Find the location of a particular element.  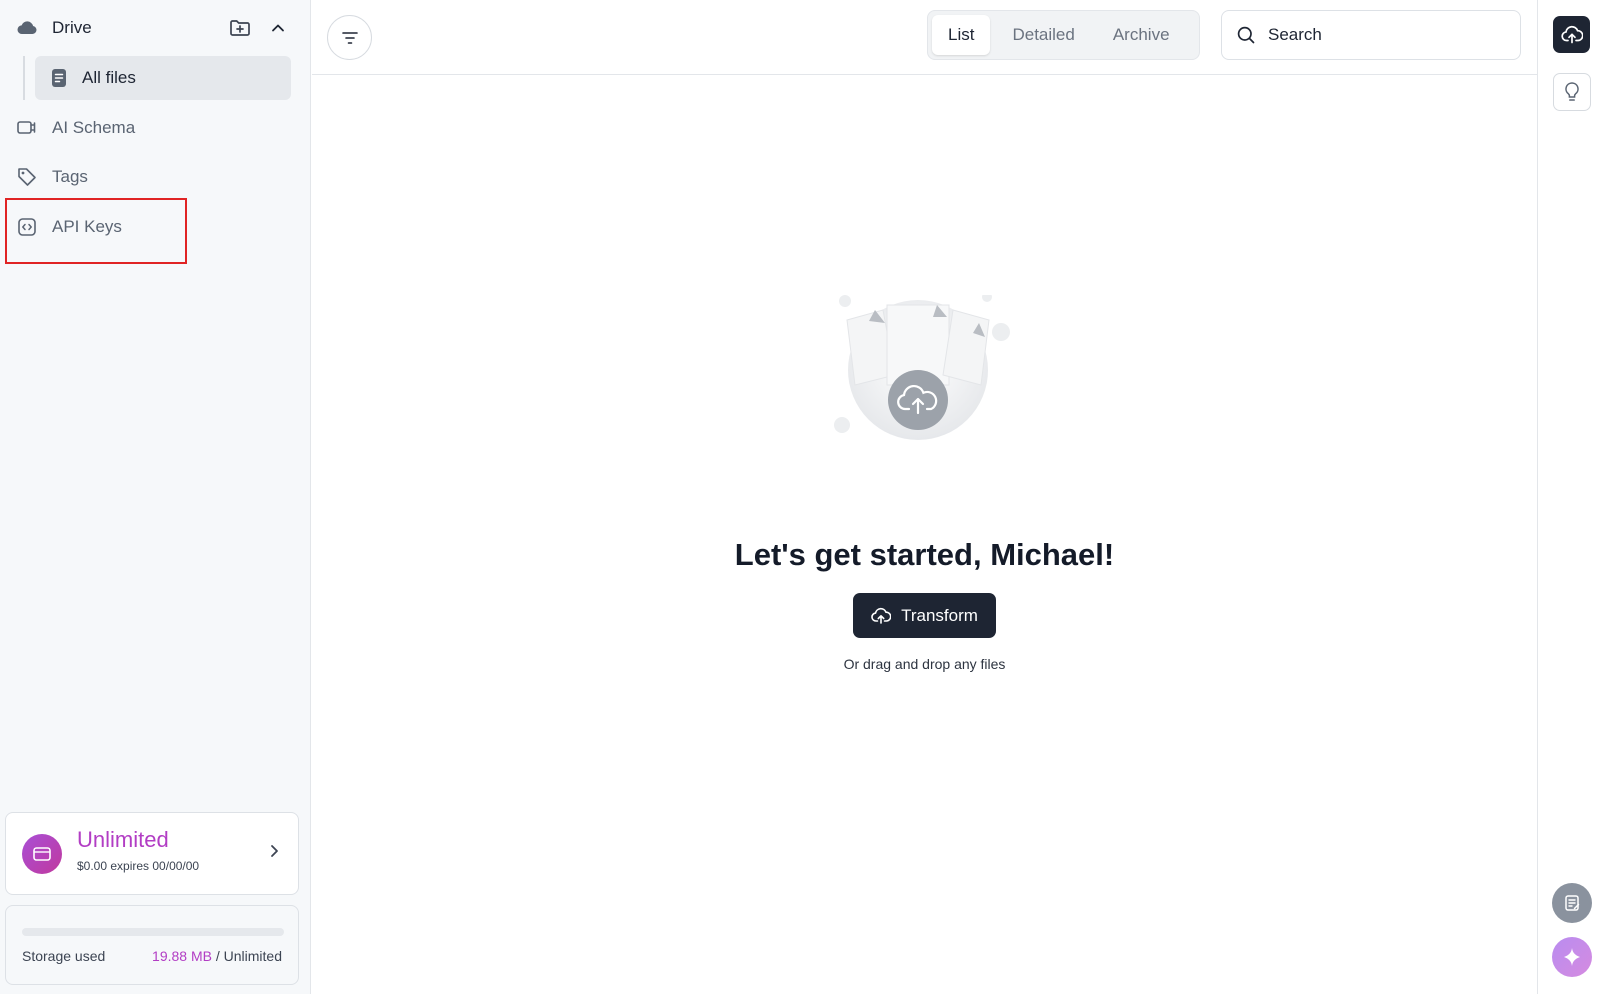

sidebar-item-api-keys: API Keys is located at coordinates (156, 227).